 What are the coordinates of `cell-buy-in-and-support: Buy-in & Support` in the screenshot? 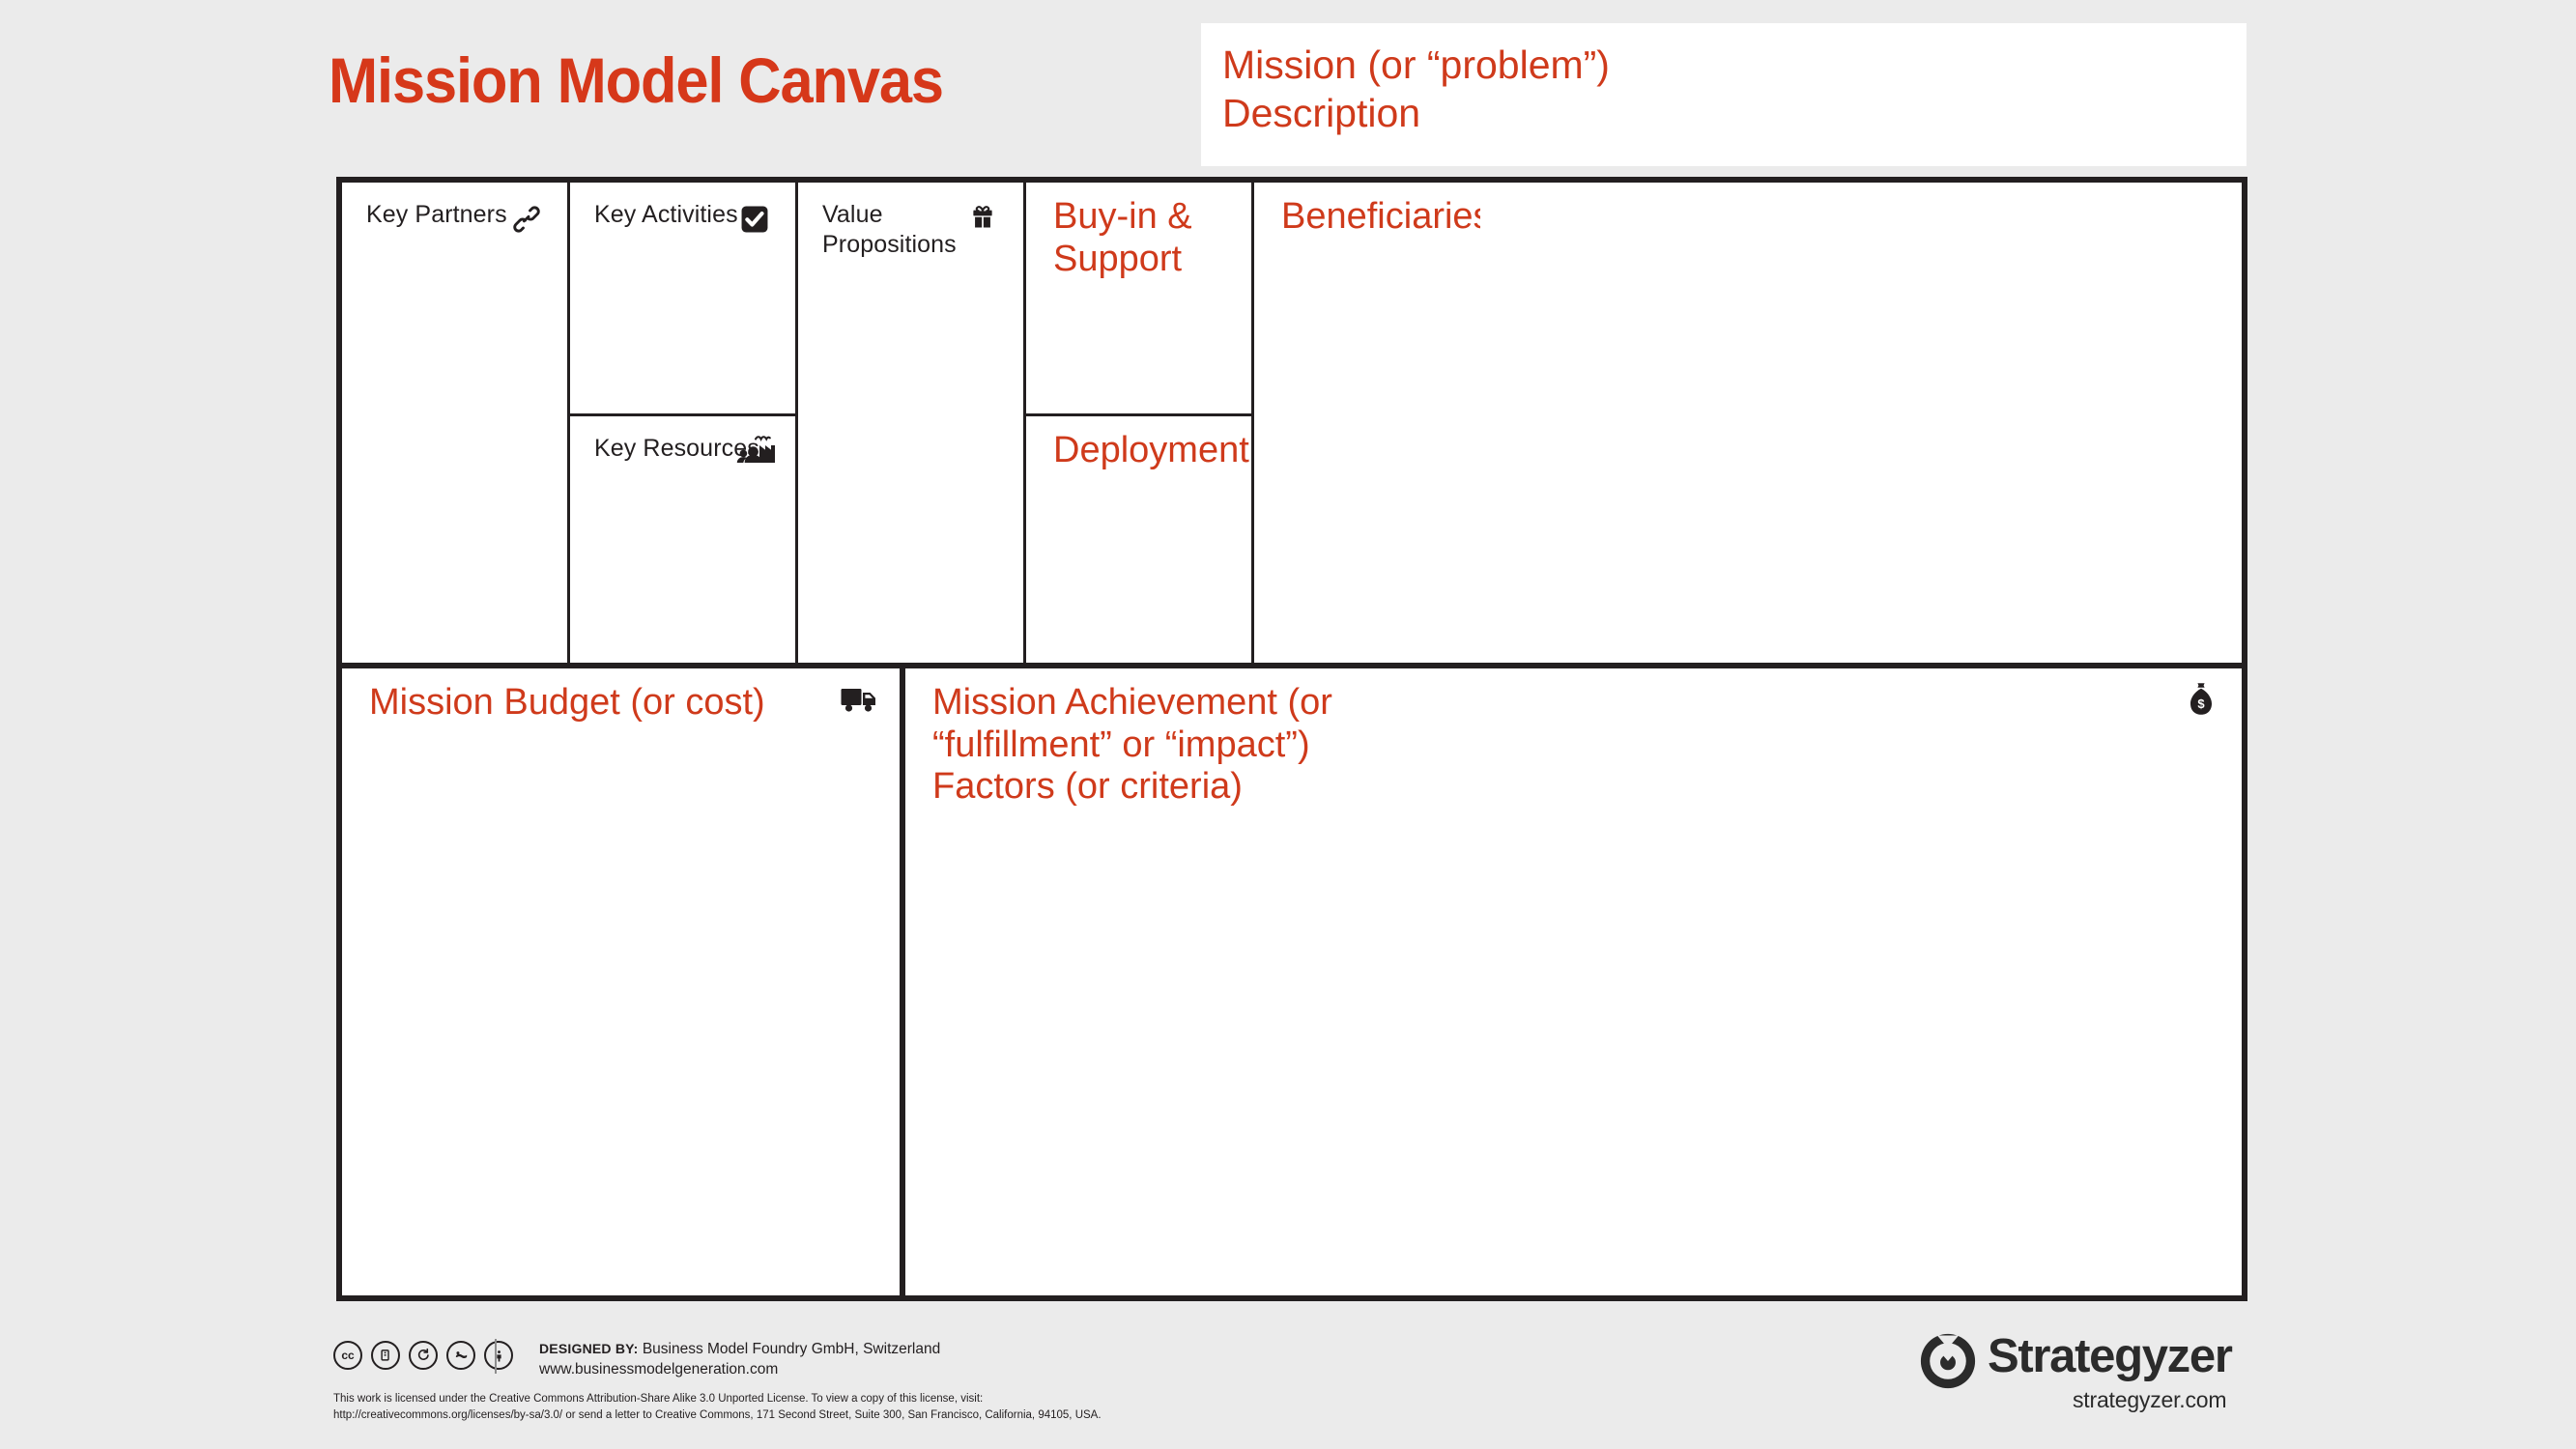 It's located at (1138, 298).